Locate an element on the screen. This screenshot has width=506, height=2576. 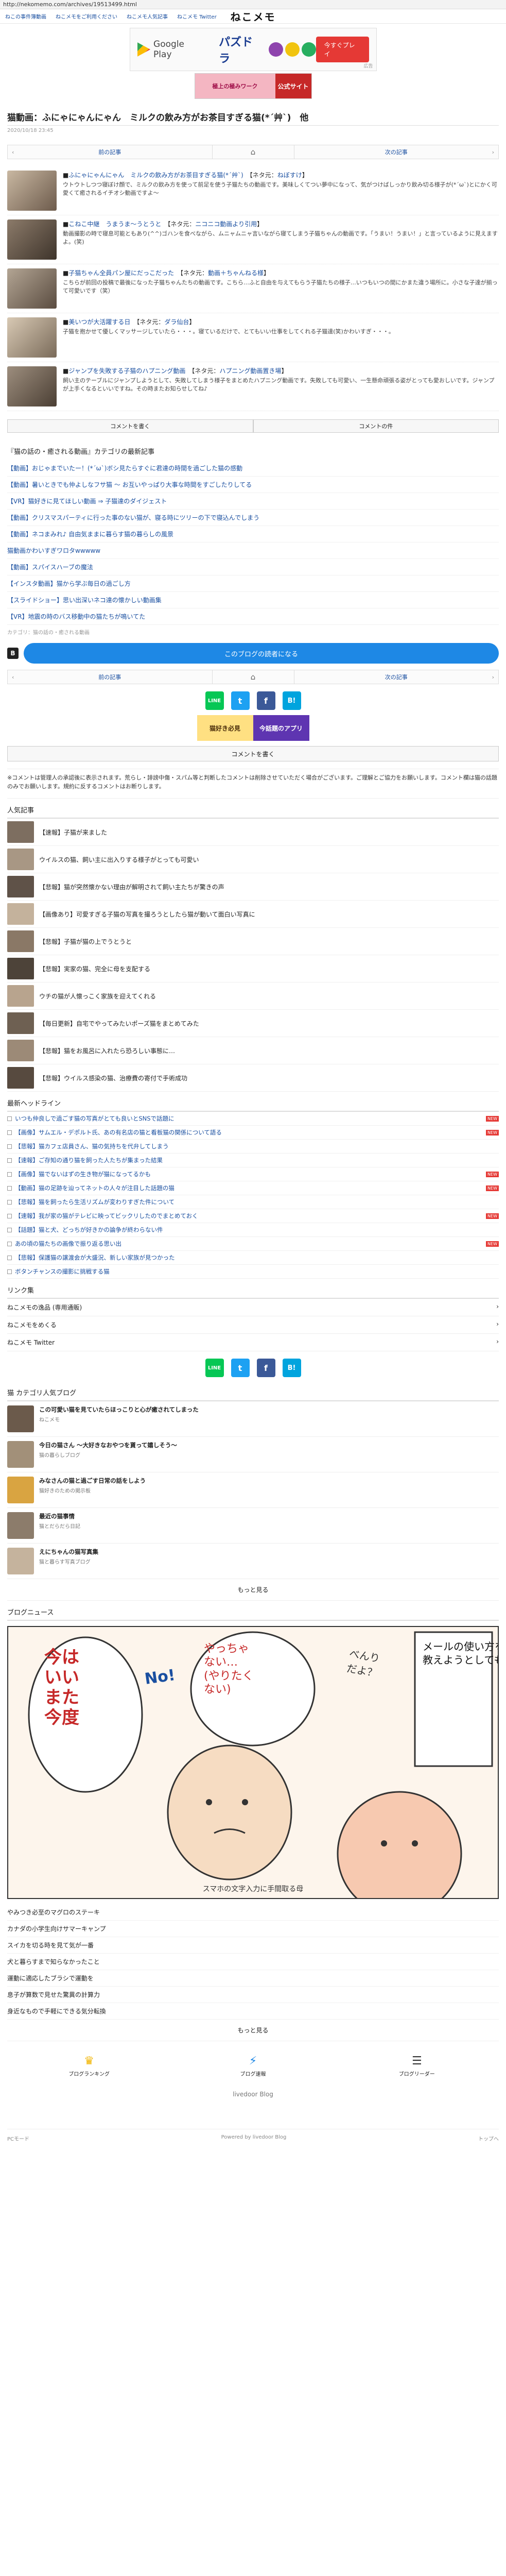
blog-news-item: スイカを切る時を見て気が一番 is located at coordinates (253, 1945).